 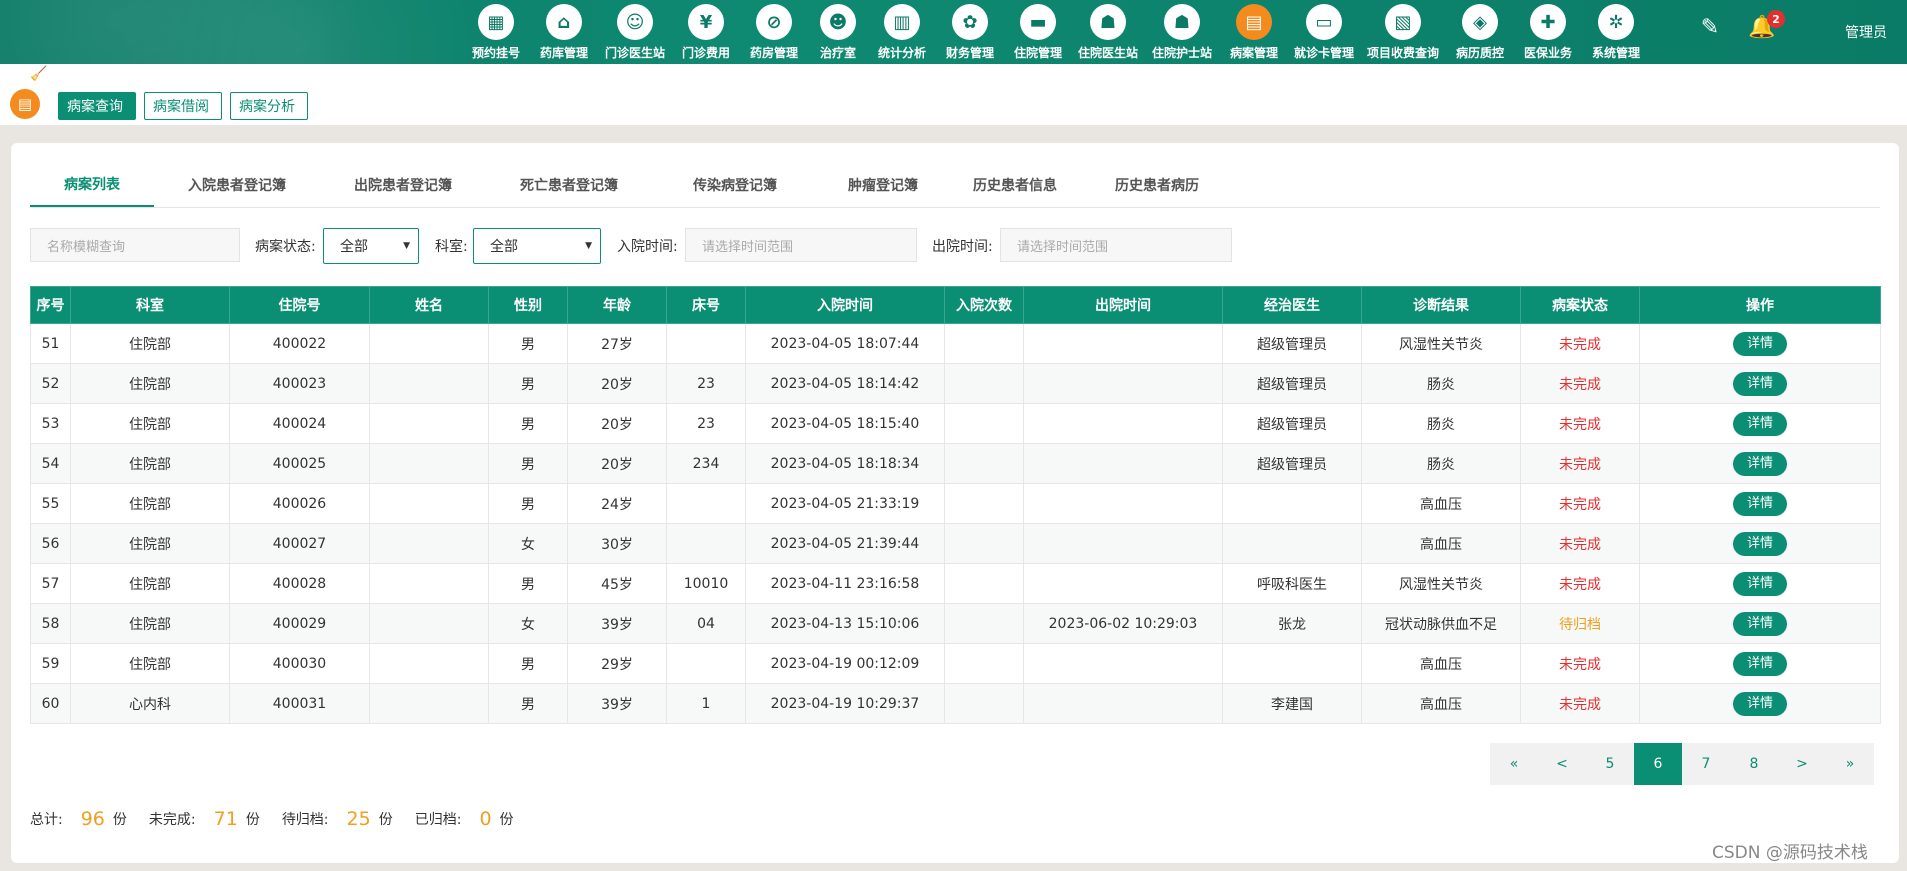 What do you see at coordinates (1610, 764) in the screenshot?
I see `page-button: 5` at bounding box center [1610, 764].